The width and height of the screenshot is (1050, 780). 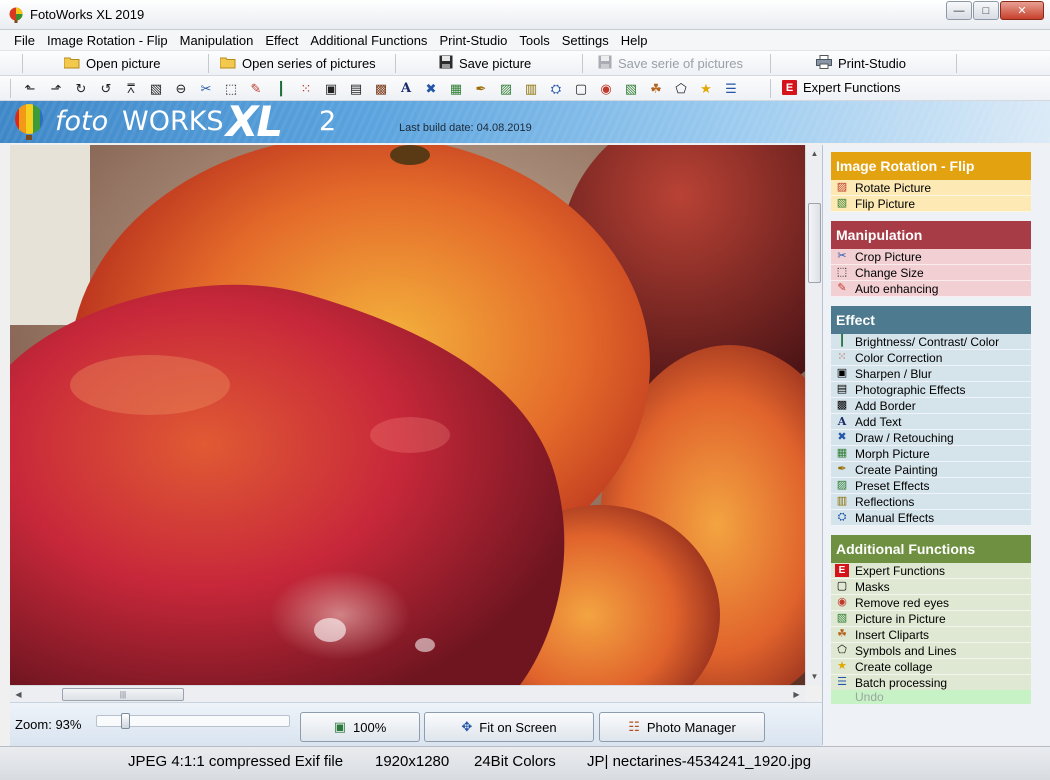 What do you see at coordinates (931, 358) in the screenshot?
I see `panel-item-color-correction: ⁙ Color Correction` at bounding box center [931, 358].